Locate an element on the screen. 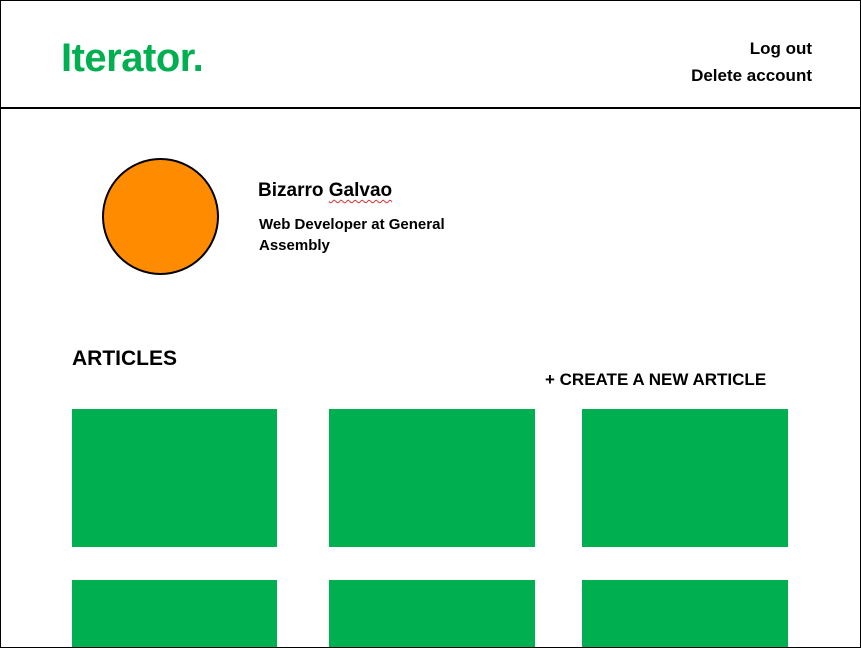  logo: Iterator. is located at coordinates (132, 58).